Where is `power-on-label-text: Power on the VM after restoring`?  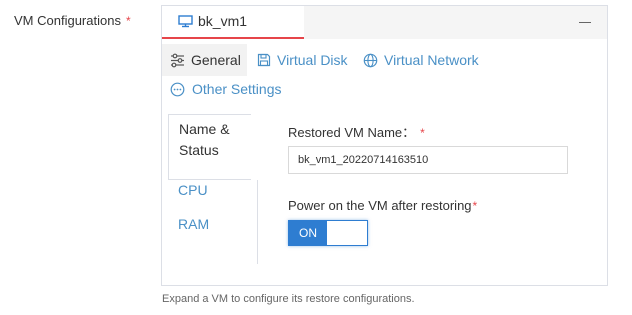 power-on-label-text: Power on the VM after restoring is located at coordinates (380, 205).